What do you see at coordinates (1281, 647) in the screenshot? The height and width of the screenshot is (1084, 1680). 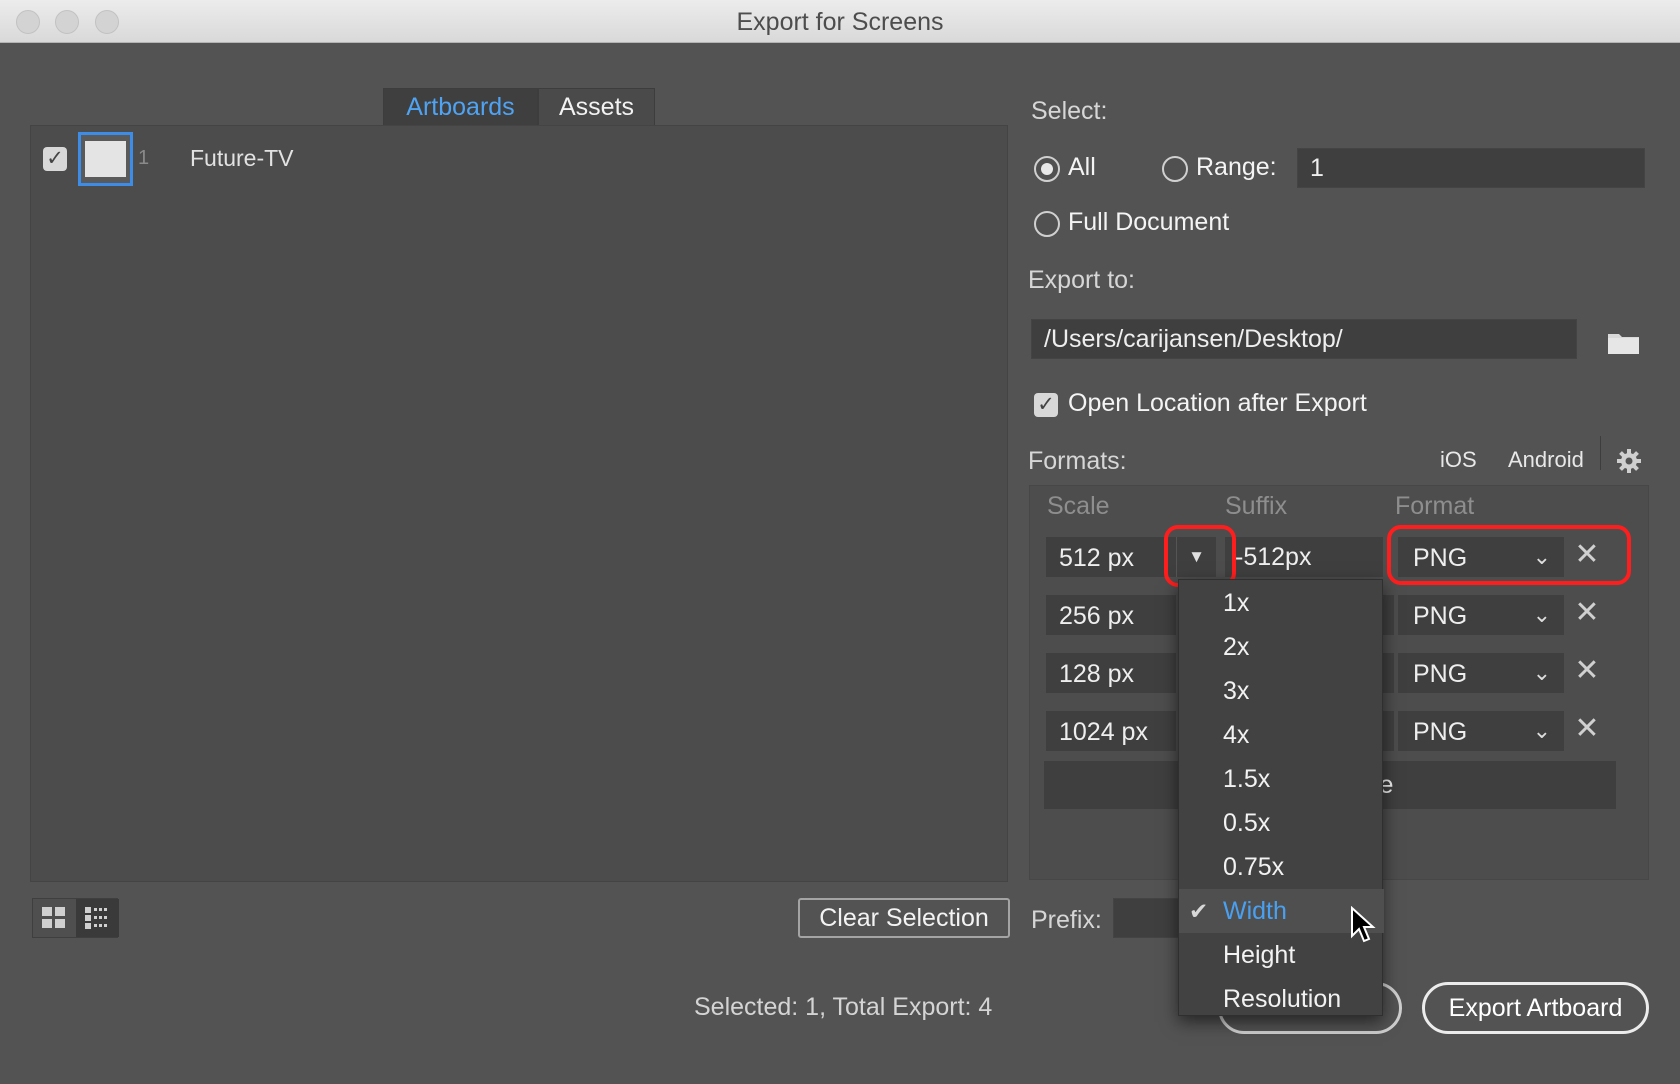 I see `menu-item-2x: 2x` at bounding box center [1281, 647].